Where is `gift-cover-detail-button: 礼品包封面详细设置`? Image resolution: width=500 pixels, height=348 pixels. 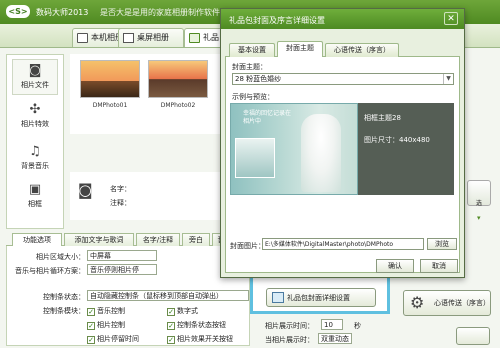 gift-cover-detail-button: 礼品包封面详细设置 is located at coordinates (321, 297).